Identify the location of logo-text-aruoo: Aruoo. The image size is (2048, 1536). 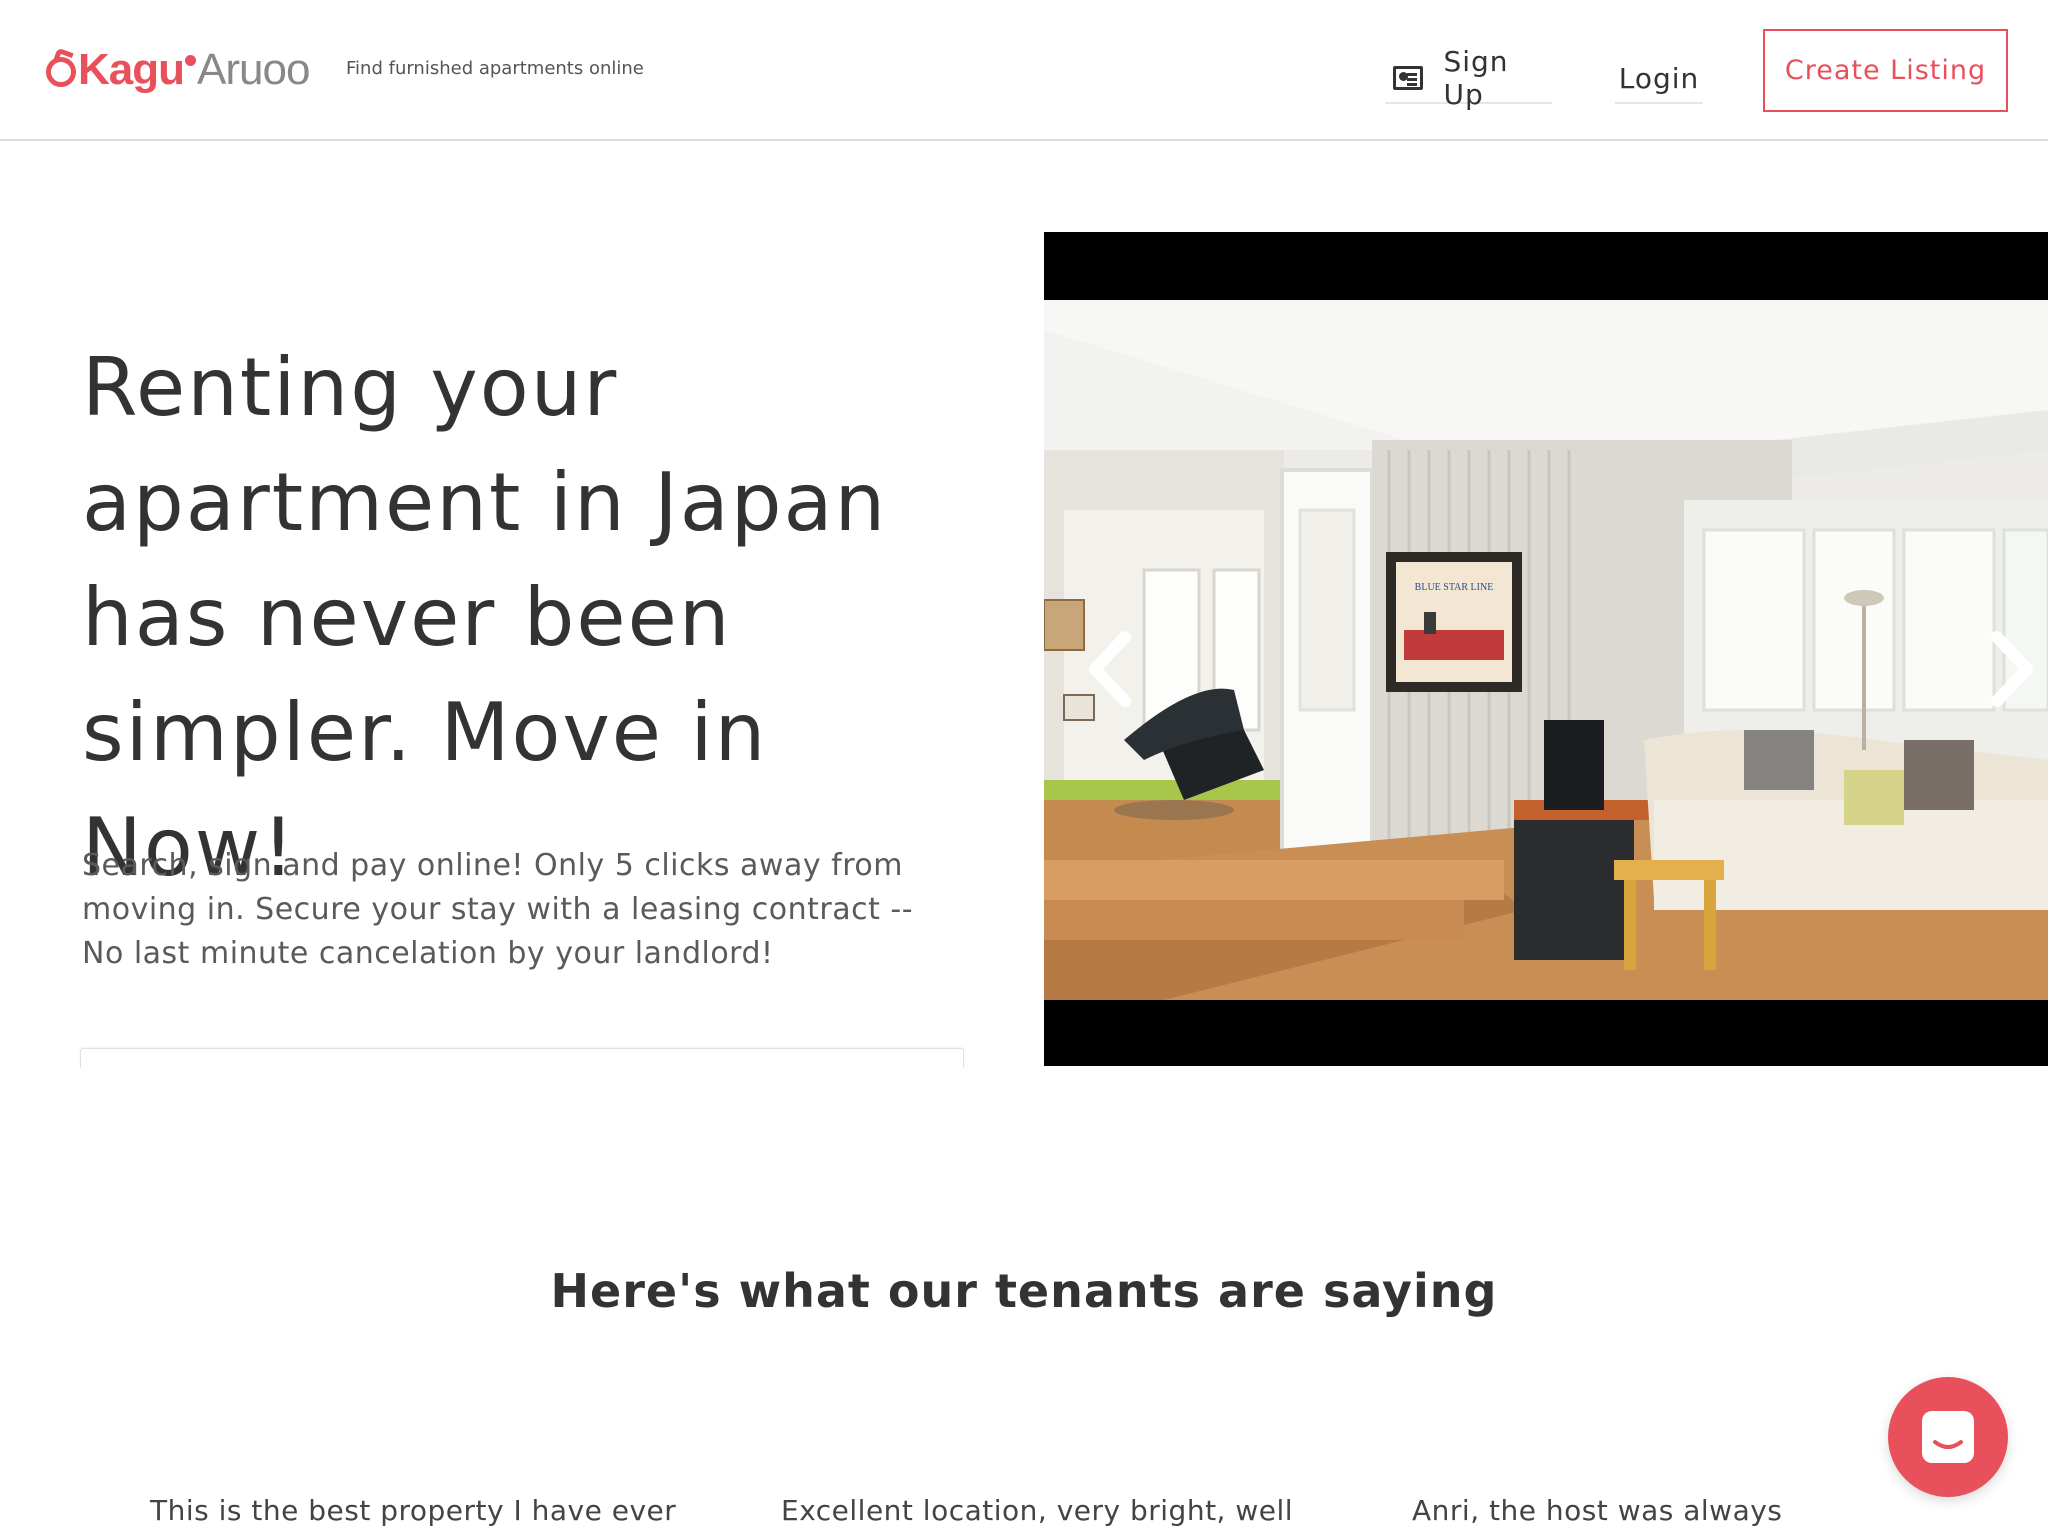
(253, 69).